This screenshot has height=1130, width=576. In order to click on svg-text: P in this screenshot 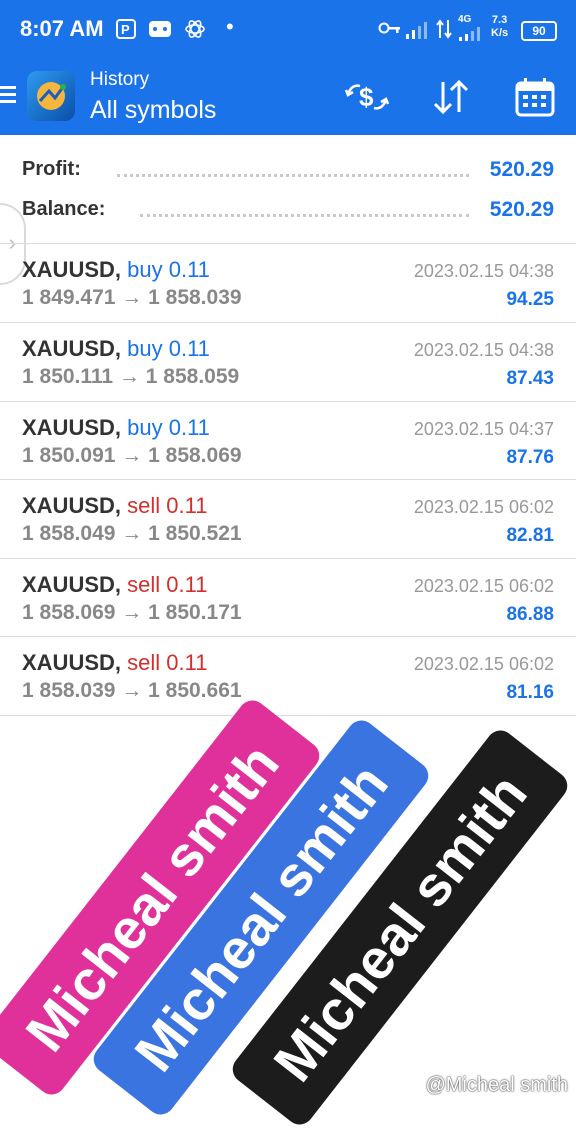, I will do `click(125, 29)`.